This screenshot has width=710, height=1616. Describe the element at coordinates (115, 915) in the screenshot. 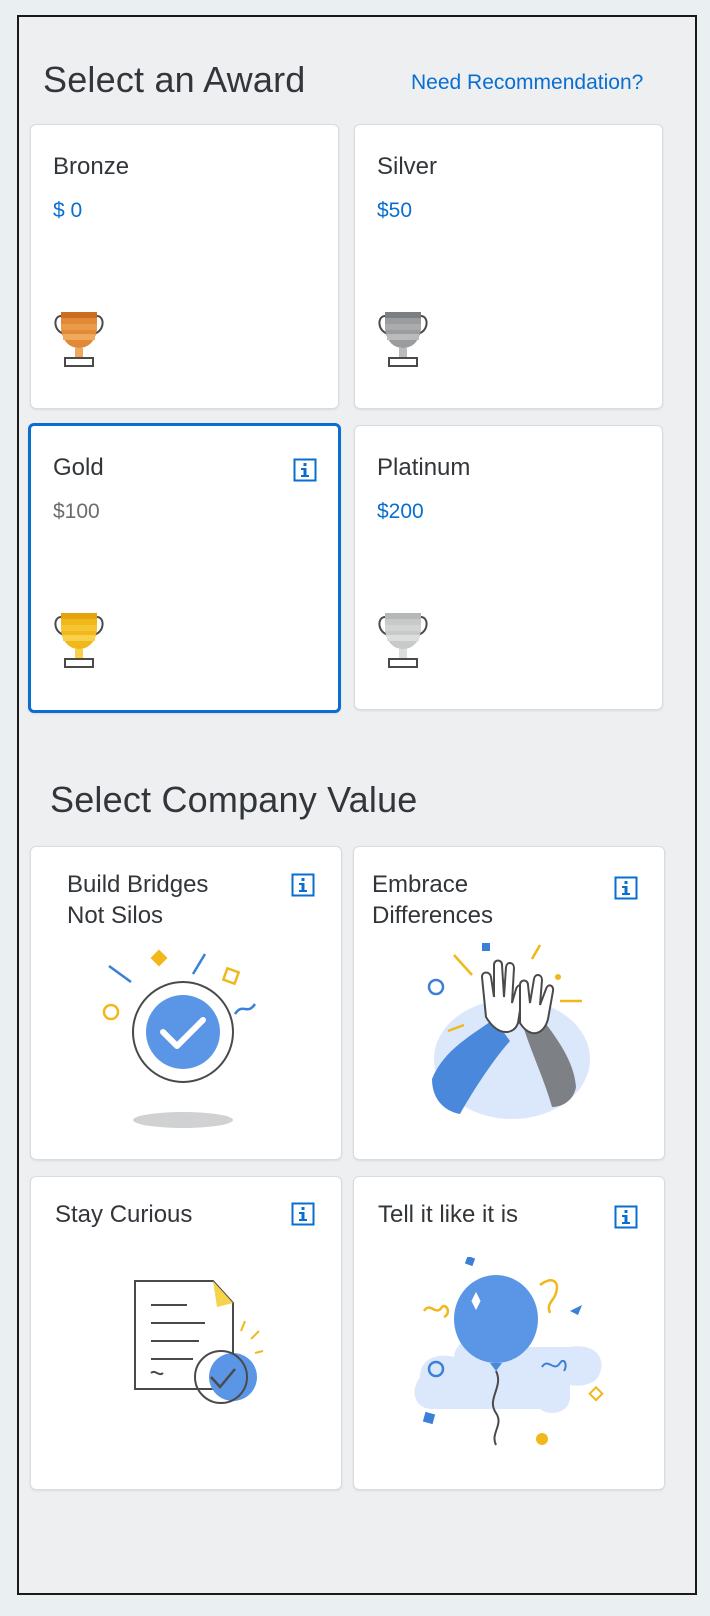

I see `value-name-line: Not Silos` at that location.